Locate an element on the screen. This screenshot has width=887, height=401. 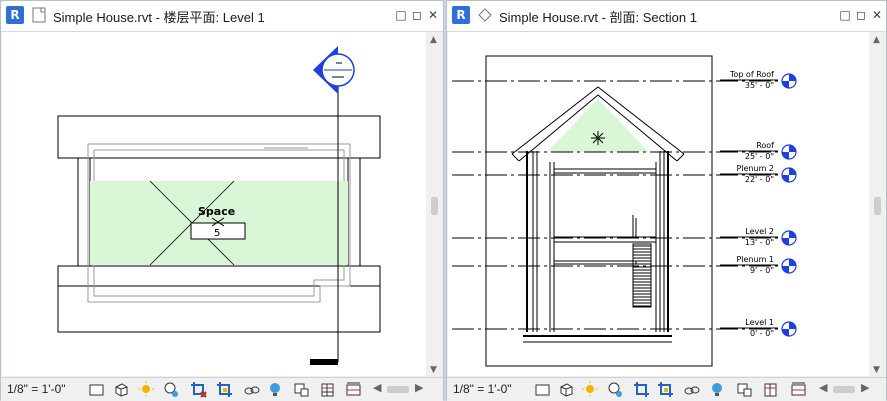
level-marker: Top of Roof 35' - 0" is located at coordinates (624, 80).